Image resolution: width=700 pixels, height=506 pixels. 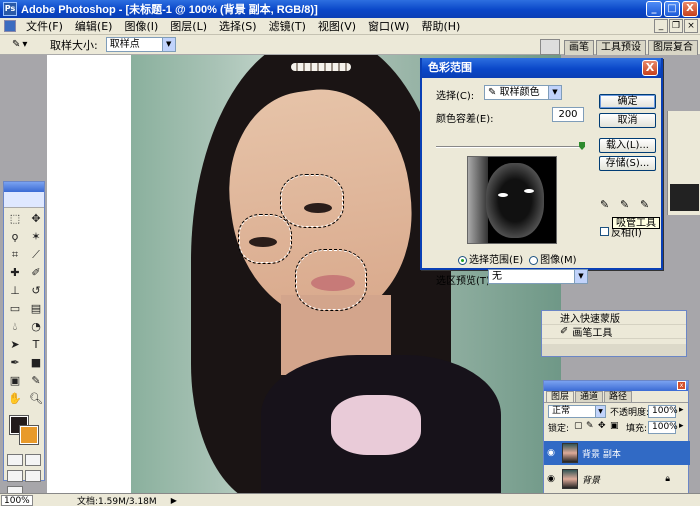 What do you see at coordinates (10, 26) in the screenshot?
I see `document-icon` at bounding box center [10, 26].